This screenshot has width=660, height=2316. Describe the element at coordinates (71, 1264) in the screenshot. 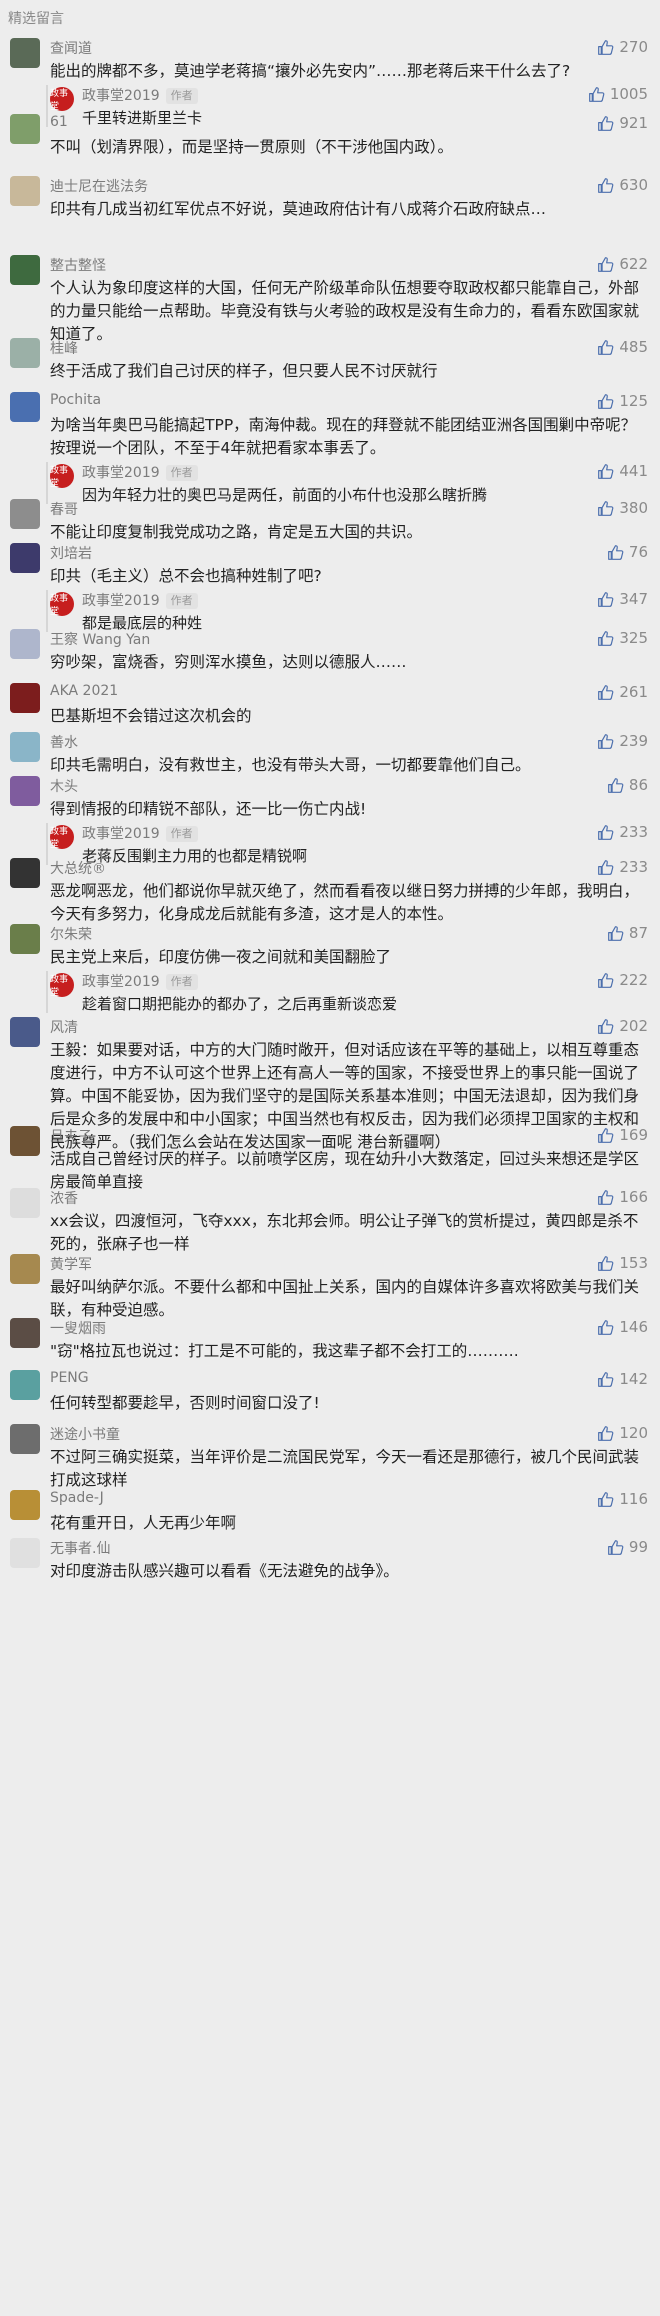

I see `comment-nickname: 黄学军` at that location.